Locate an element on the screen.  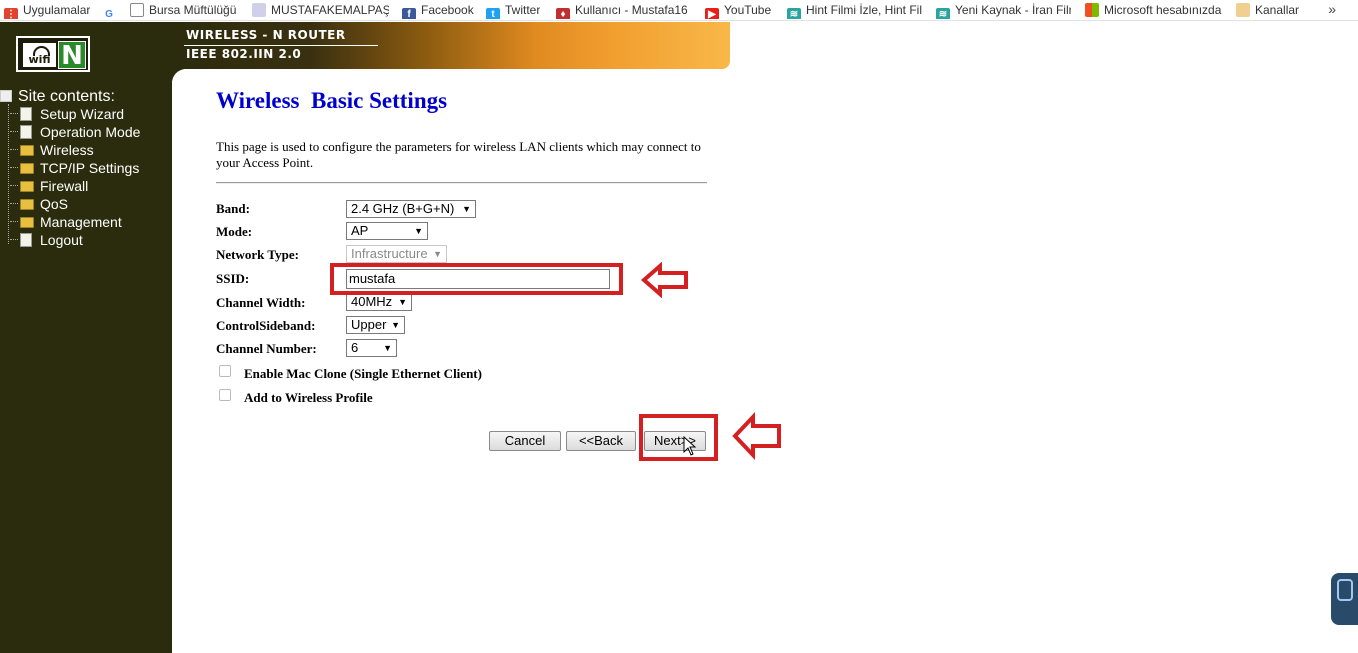
bookmark-twitter: t Twitter is located at coordinates (513, 10).